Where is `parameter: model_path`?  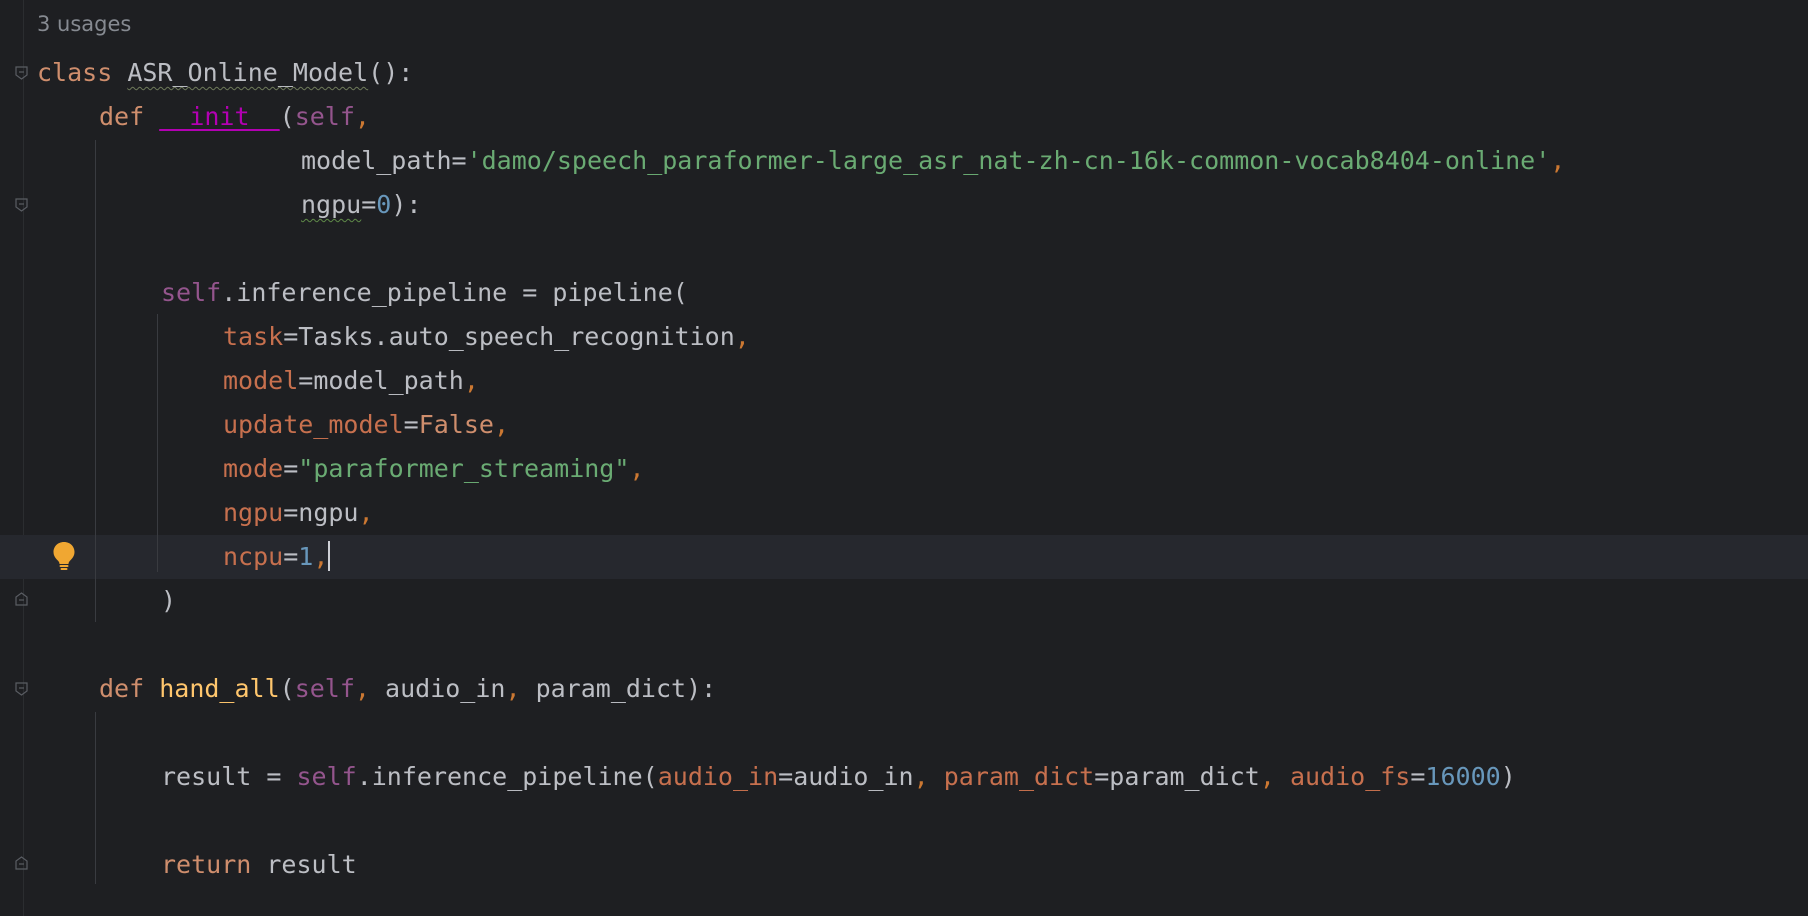 parameter: model_path is located at coordinates (376, 160).